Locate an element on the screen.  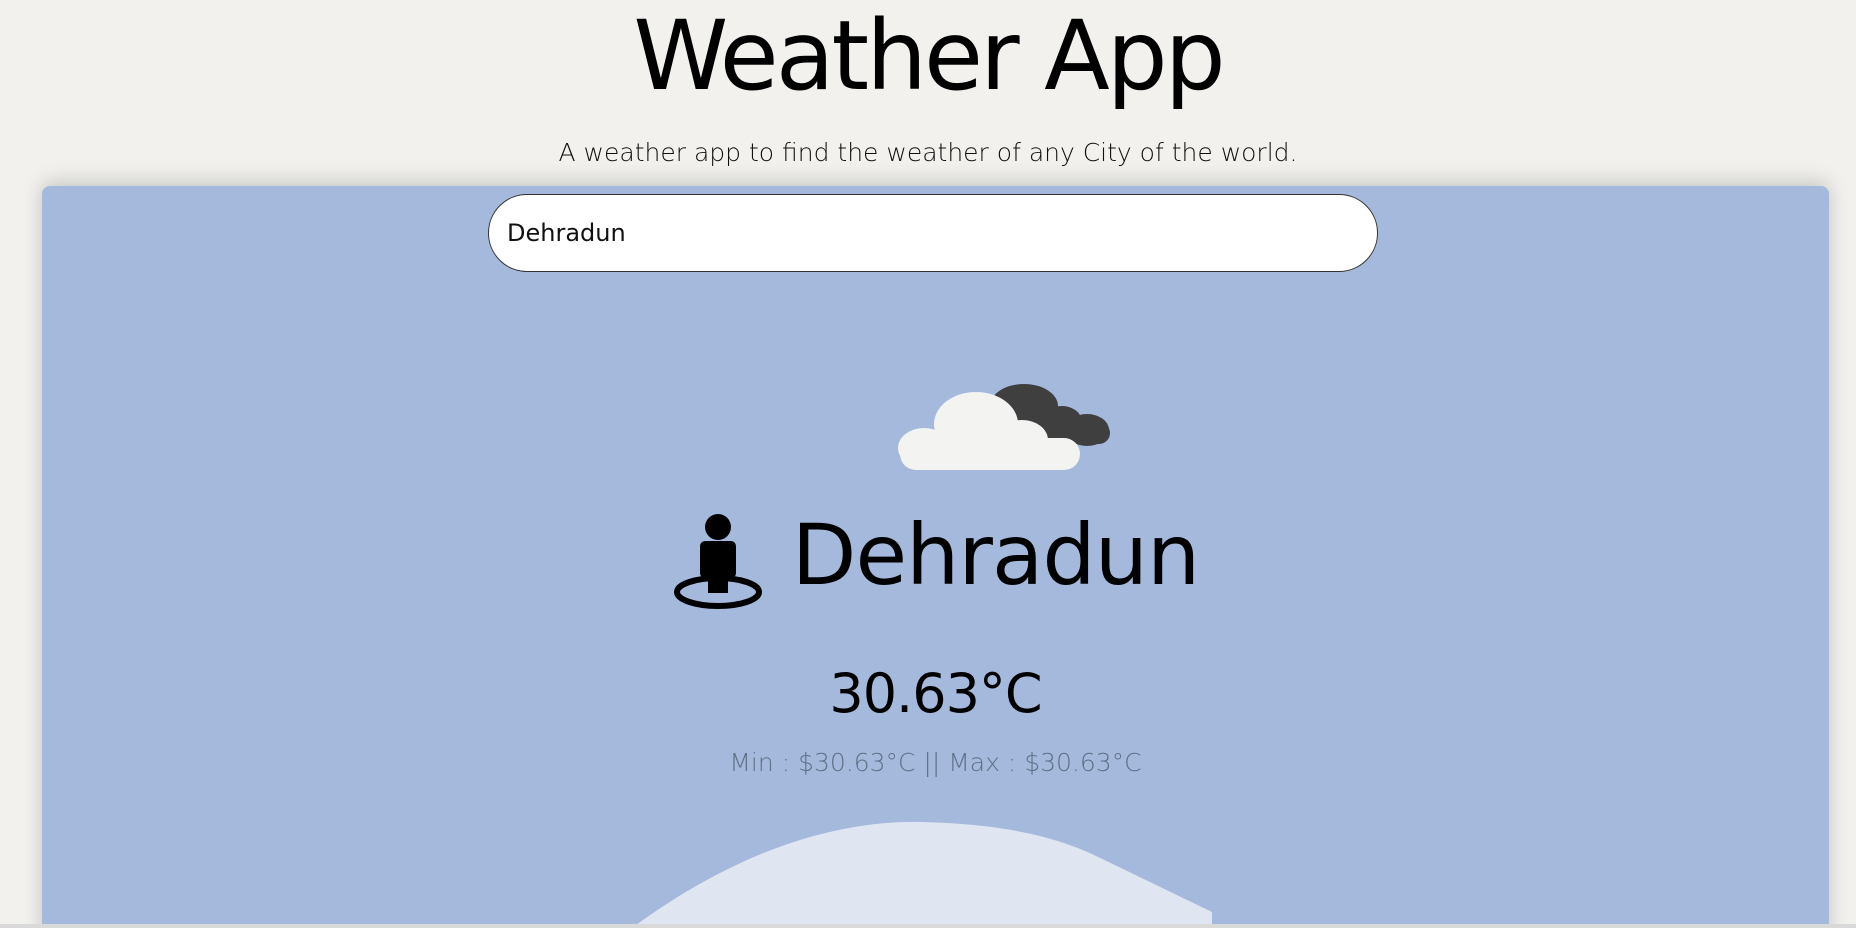
person-location-icon is located at coordinates (717, 561).